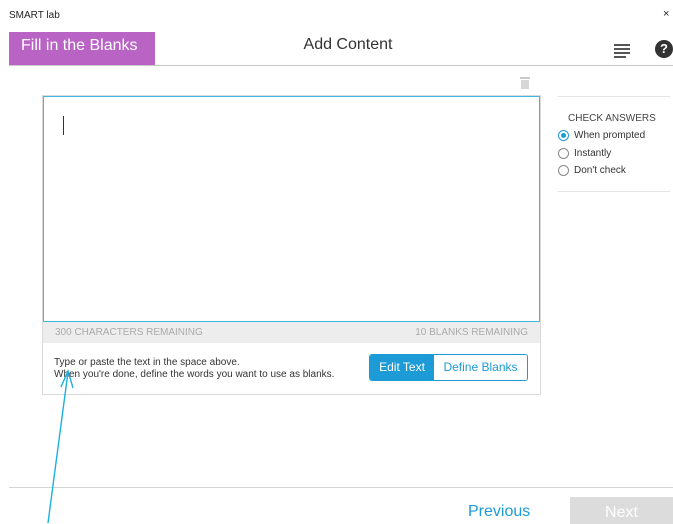 This screenshot has height=524, width=673. I want to click on header-divider, so click(341, 65).